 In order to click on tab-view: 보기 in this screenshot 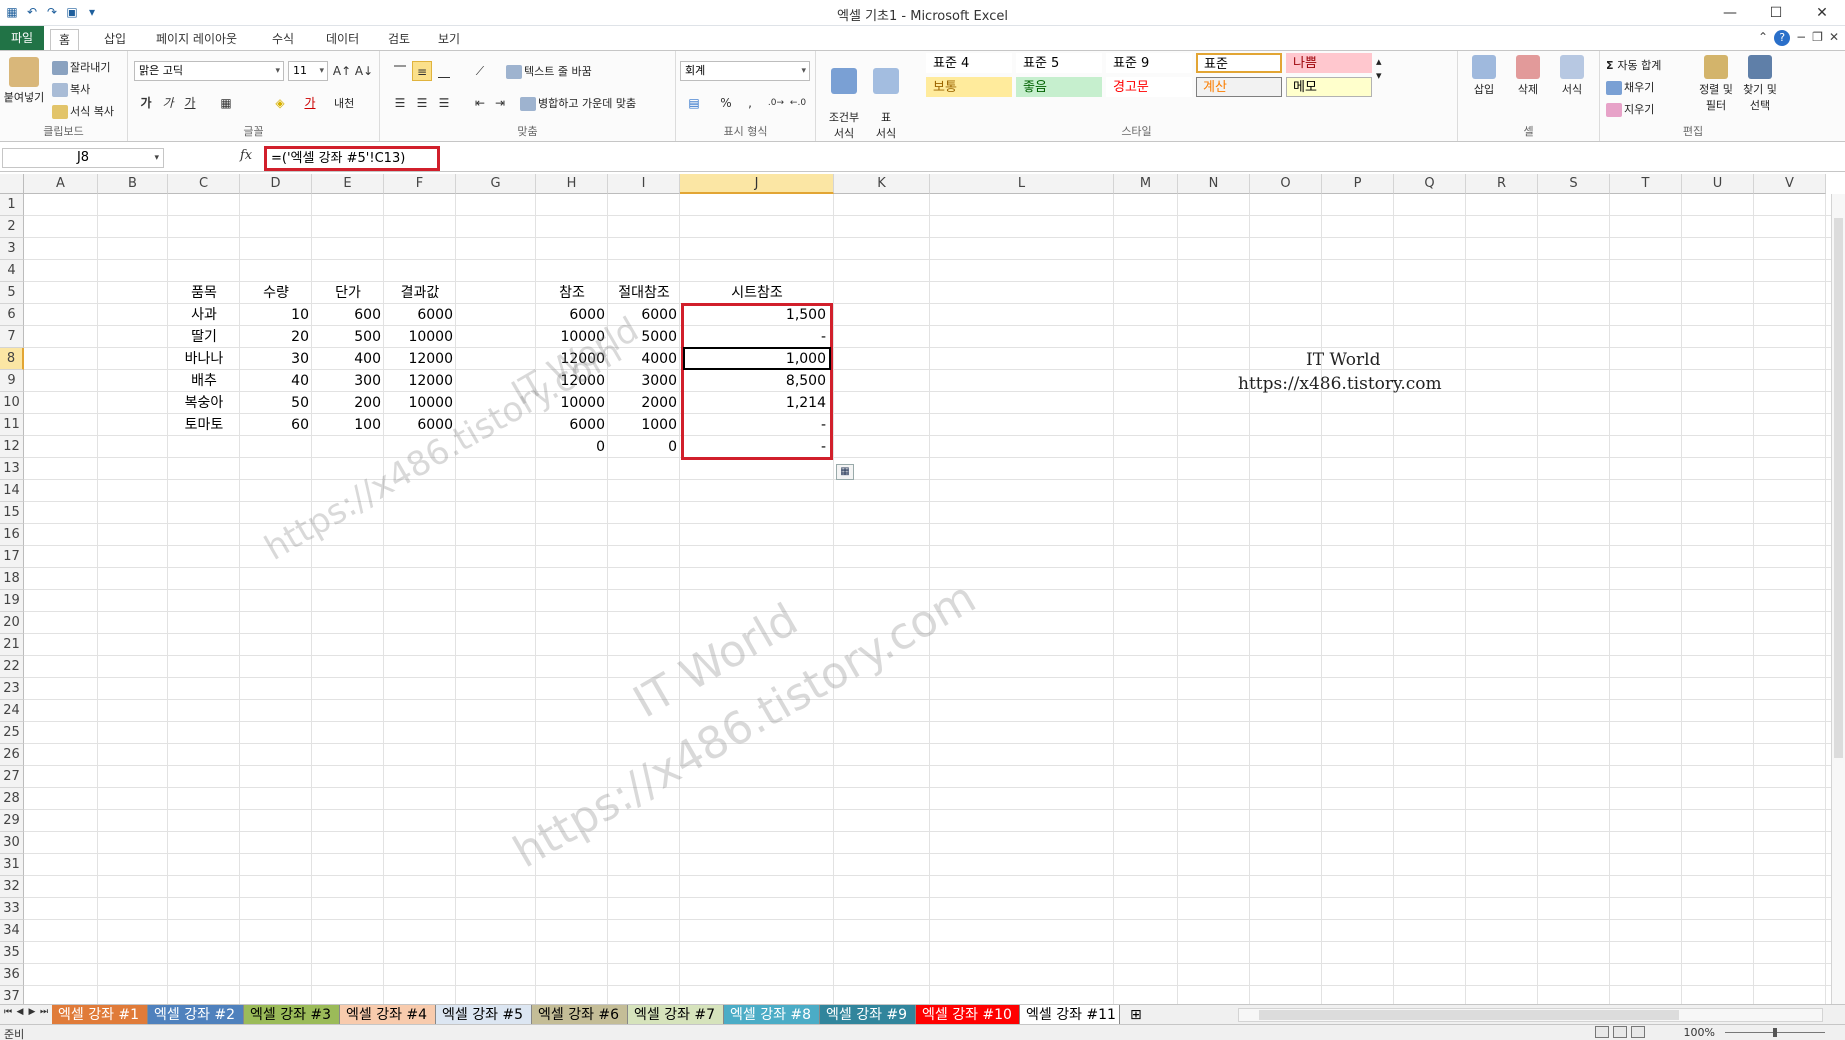, I will do `click(449, 39)`.